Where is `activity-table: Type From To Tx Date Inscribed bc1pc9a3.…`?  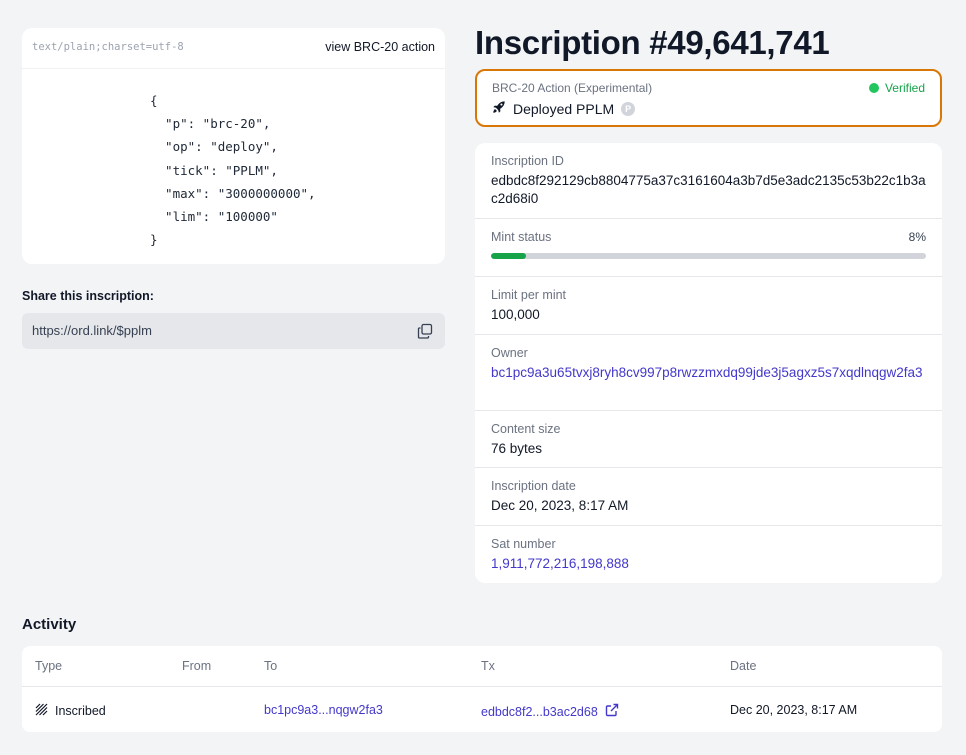
activity-table: Type From To Tx Date Inscribed bc1pc9a3.… is located at coordinates (482, 689).